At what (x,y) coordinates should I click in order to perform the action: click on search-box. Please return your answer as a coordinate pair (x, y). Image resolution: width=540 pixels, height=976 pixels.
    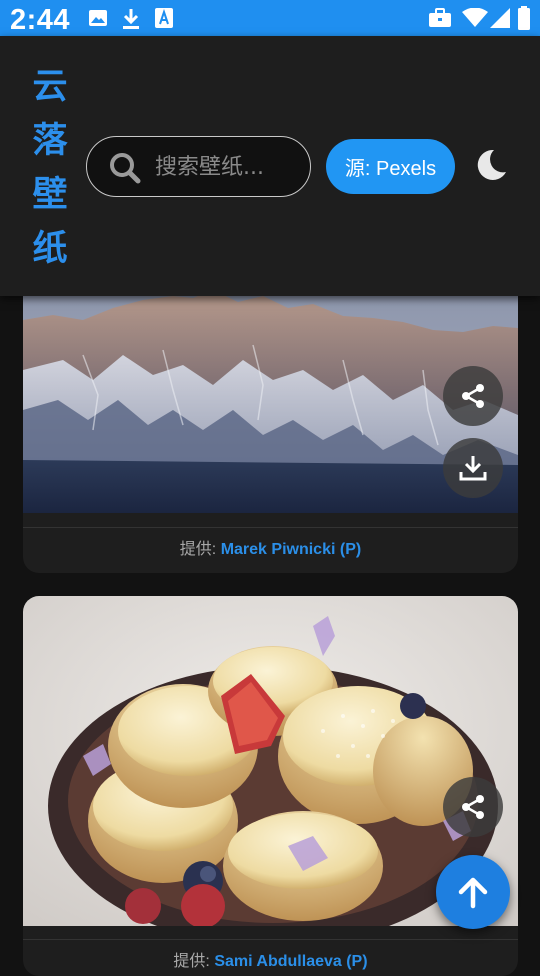
    Looking at the image, I should click on (198, 166).